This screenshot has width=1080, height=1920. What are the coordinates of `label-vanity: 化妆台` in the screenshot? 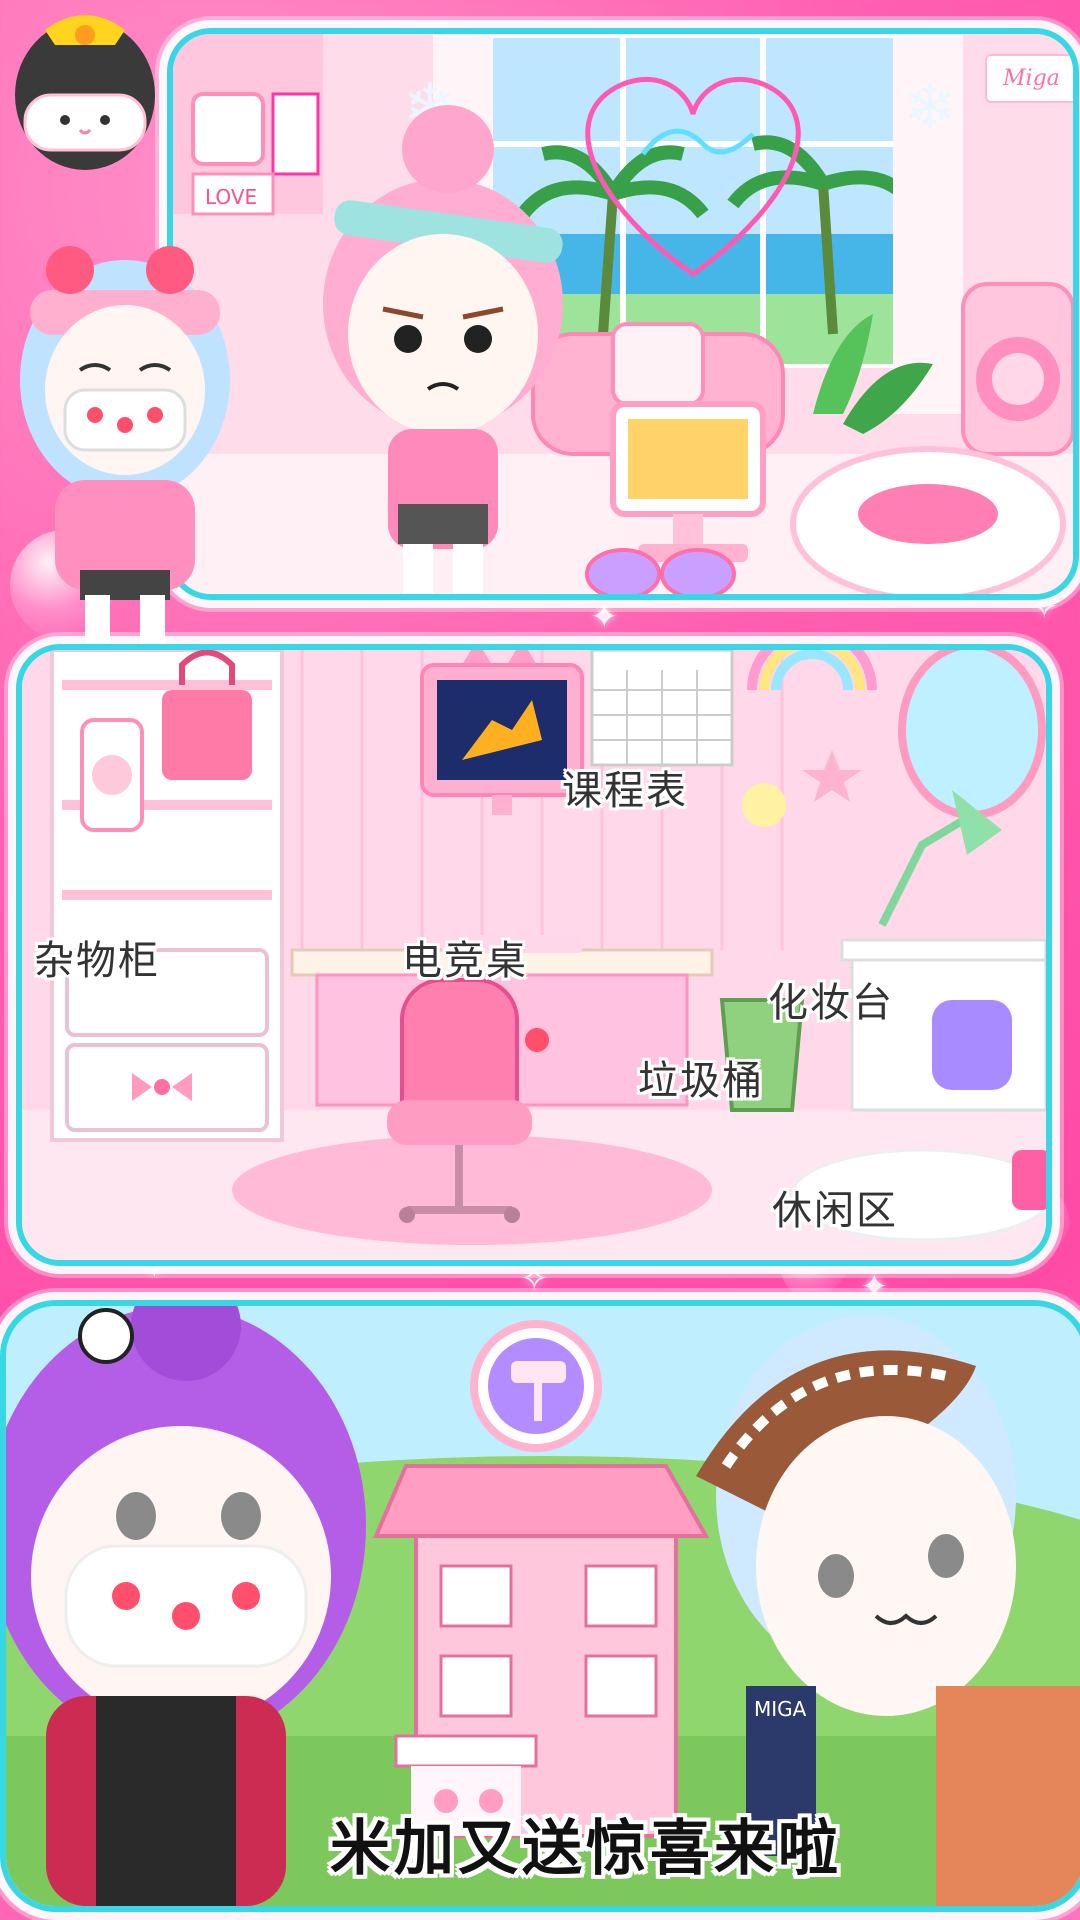 It's located at (831, 1003).